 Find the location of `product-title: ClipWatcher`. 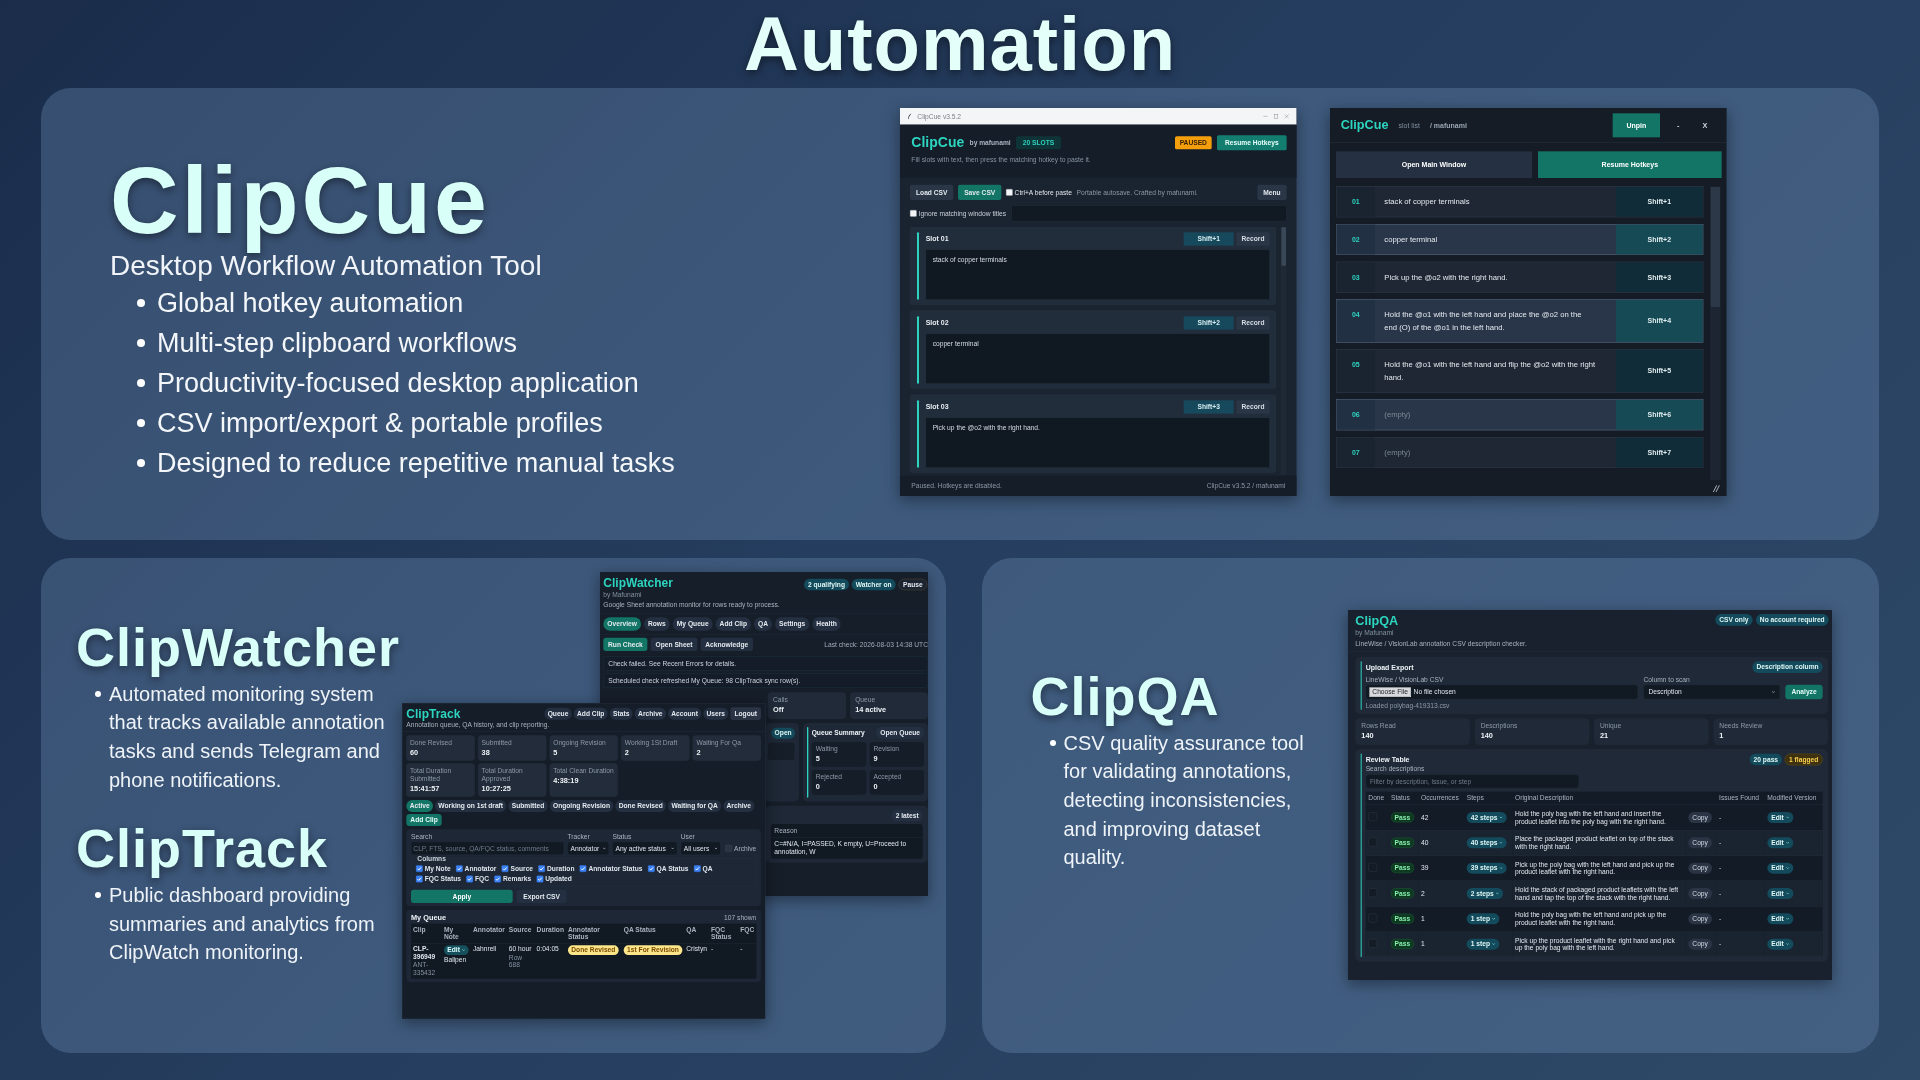

product-title: ClipWatcher is located at coordinates (239, 647).